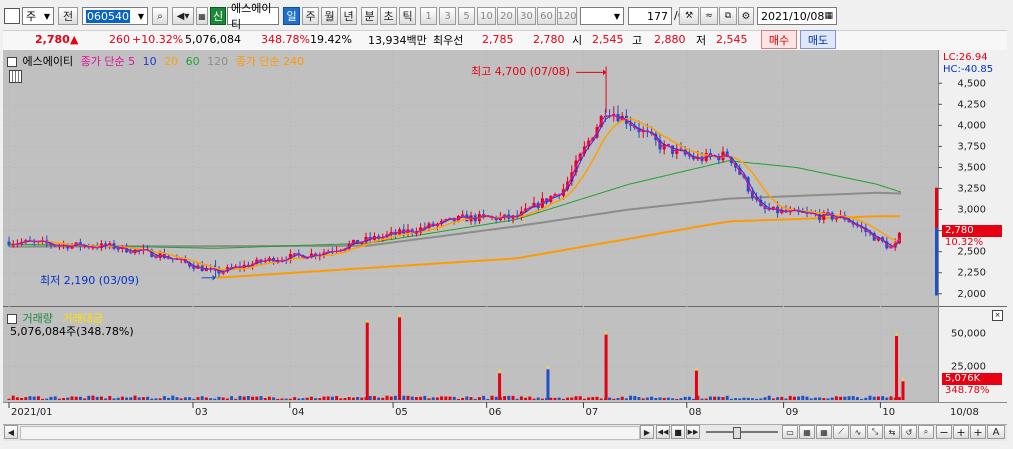 The width and height of the screenshot is (1013, 449). I want to click on interval-3-button: 3, so click(447, 16).